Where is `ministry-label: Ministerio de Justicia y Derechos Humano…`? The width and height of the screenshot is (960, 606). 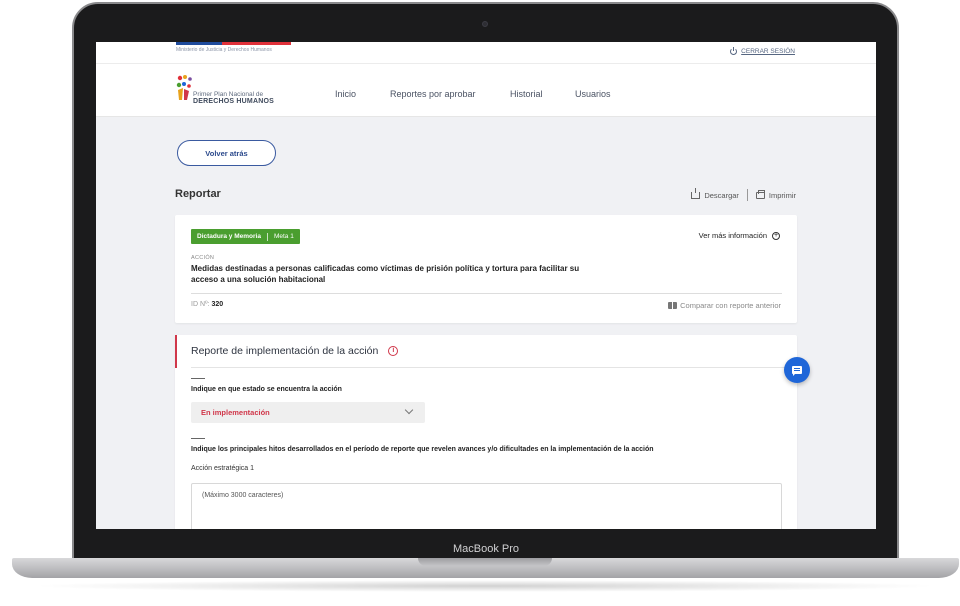 ministry-label: Ministerio de Justicia y Derechos Humano… is located at coordinates (224, 50).